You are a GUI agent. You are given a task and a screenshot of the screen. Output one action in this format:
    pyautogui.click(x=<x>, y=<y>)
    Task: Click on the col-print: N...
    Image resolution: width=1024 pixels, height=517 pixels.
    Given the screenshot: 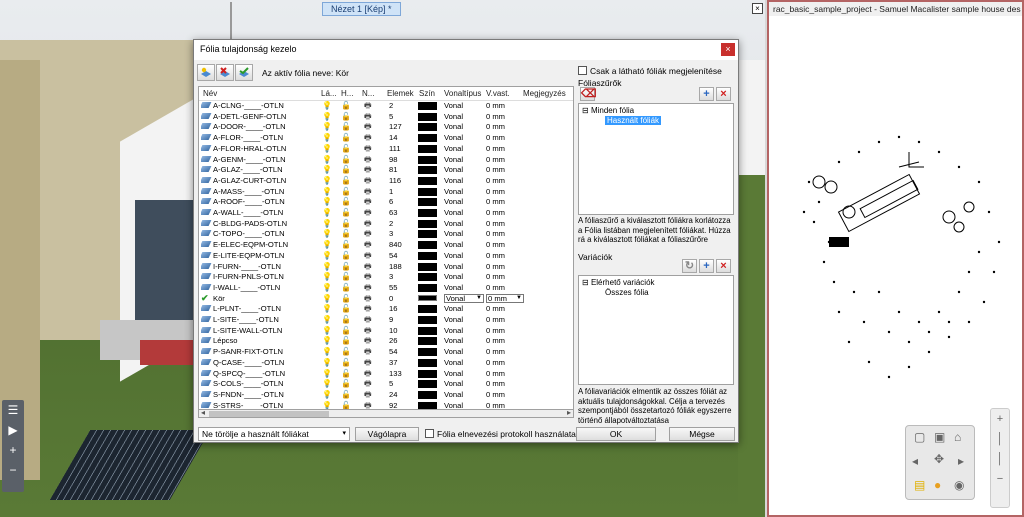 What is the action you would take?
    pyautogui.click(x=368, y=93)
    